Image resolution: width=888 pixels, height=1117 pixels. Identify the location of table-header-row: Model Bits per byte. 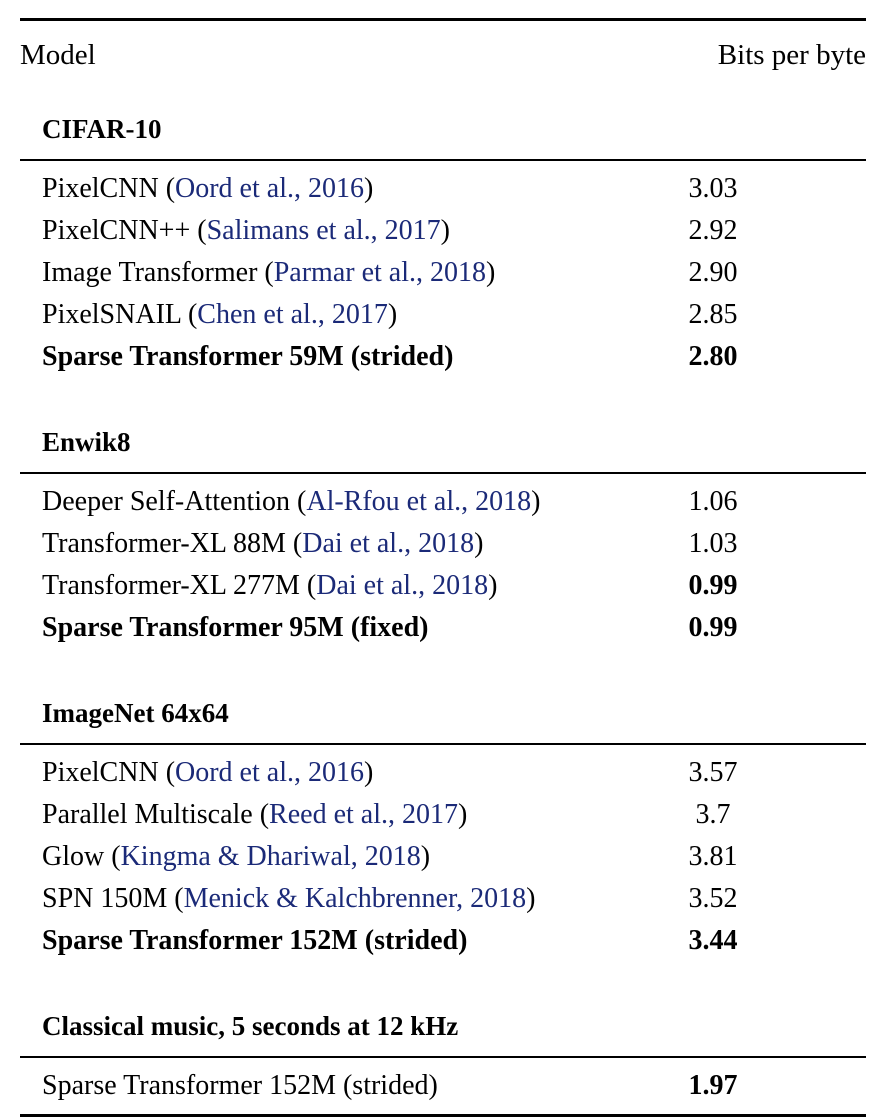
(443, 54).